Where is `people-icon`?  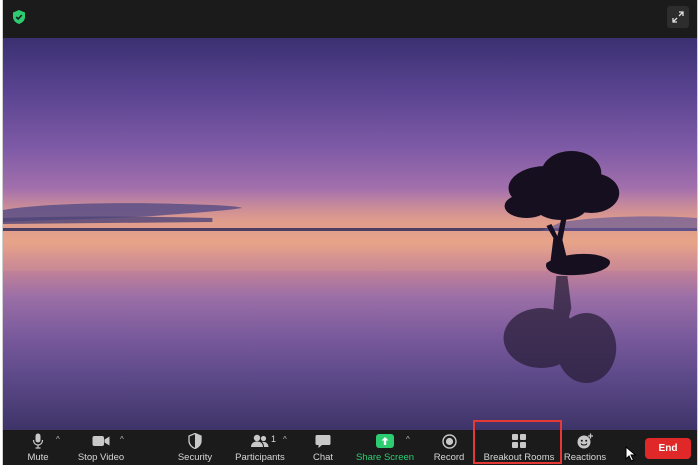
people-icon is located at coordinates (260, 441).